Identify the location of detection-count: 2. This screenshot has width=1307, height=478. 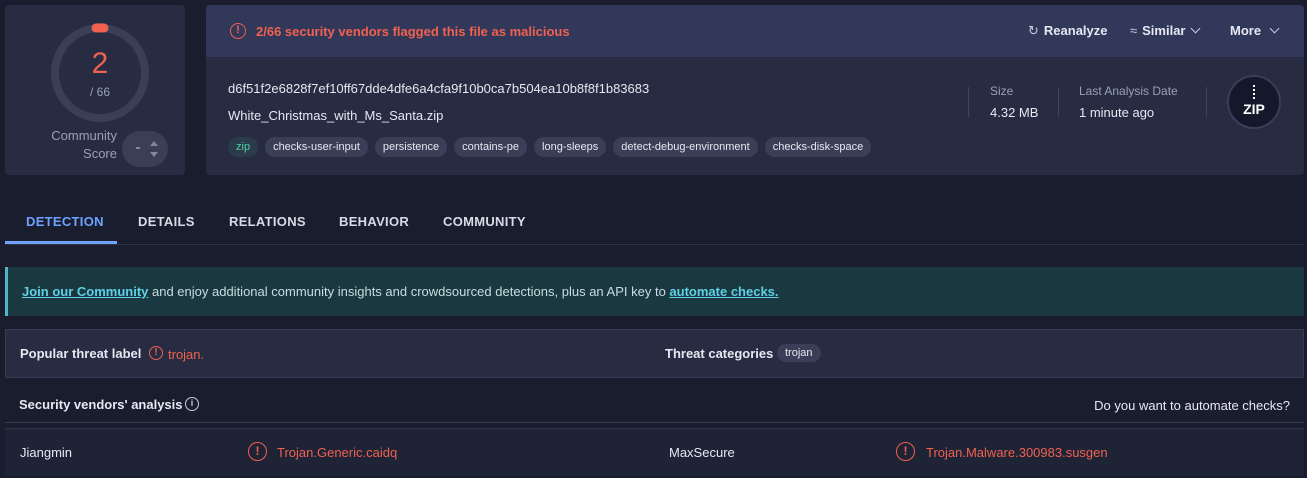
(100, 63).